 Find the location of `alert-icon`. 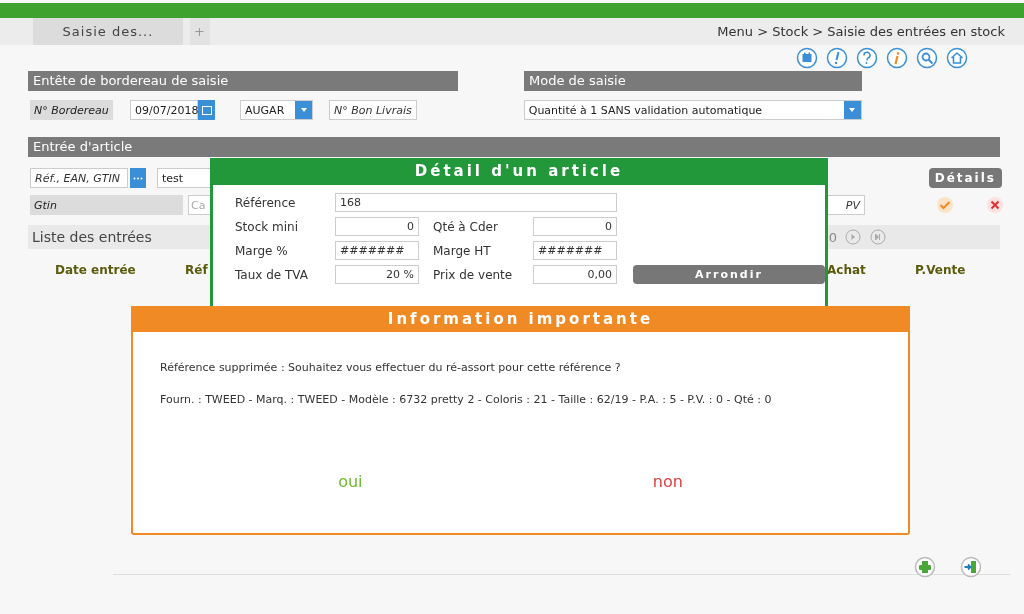

alert-icon is located at coordinates (837, 58).